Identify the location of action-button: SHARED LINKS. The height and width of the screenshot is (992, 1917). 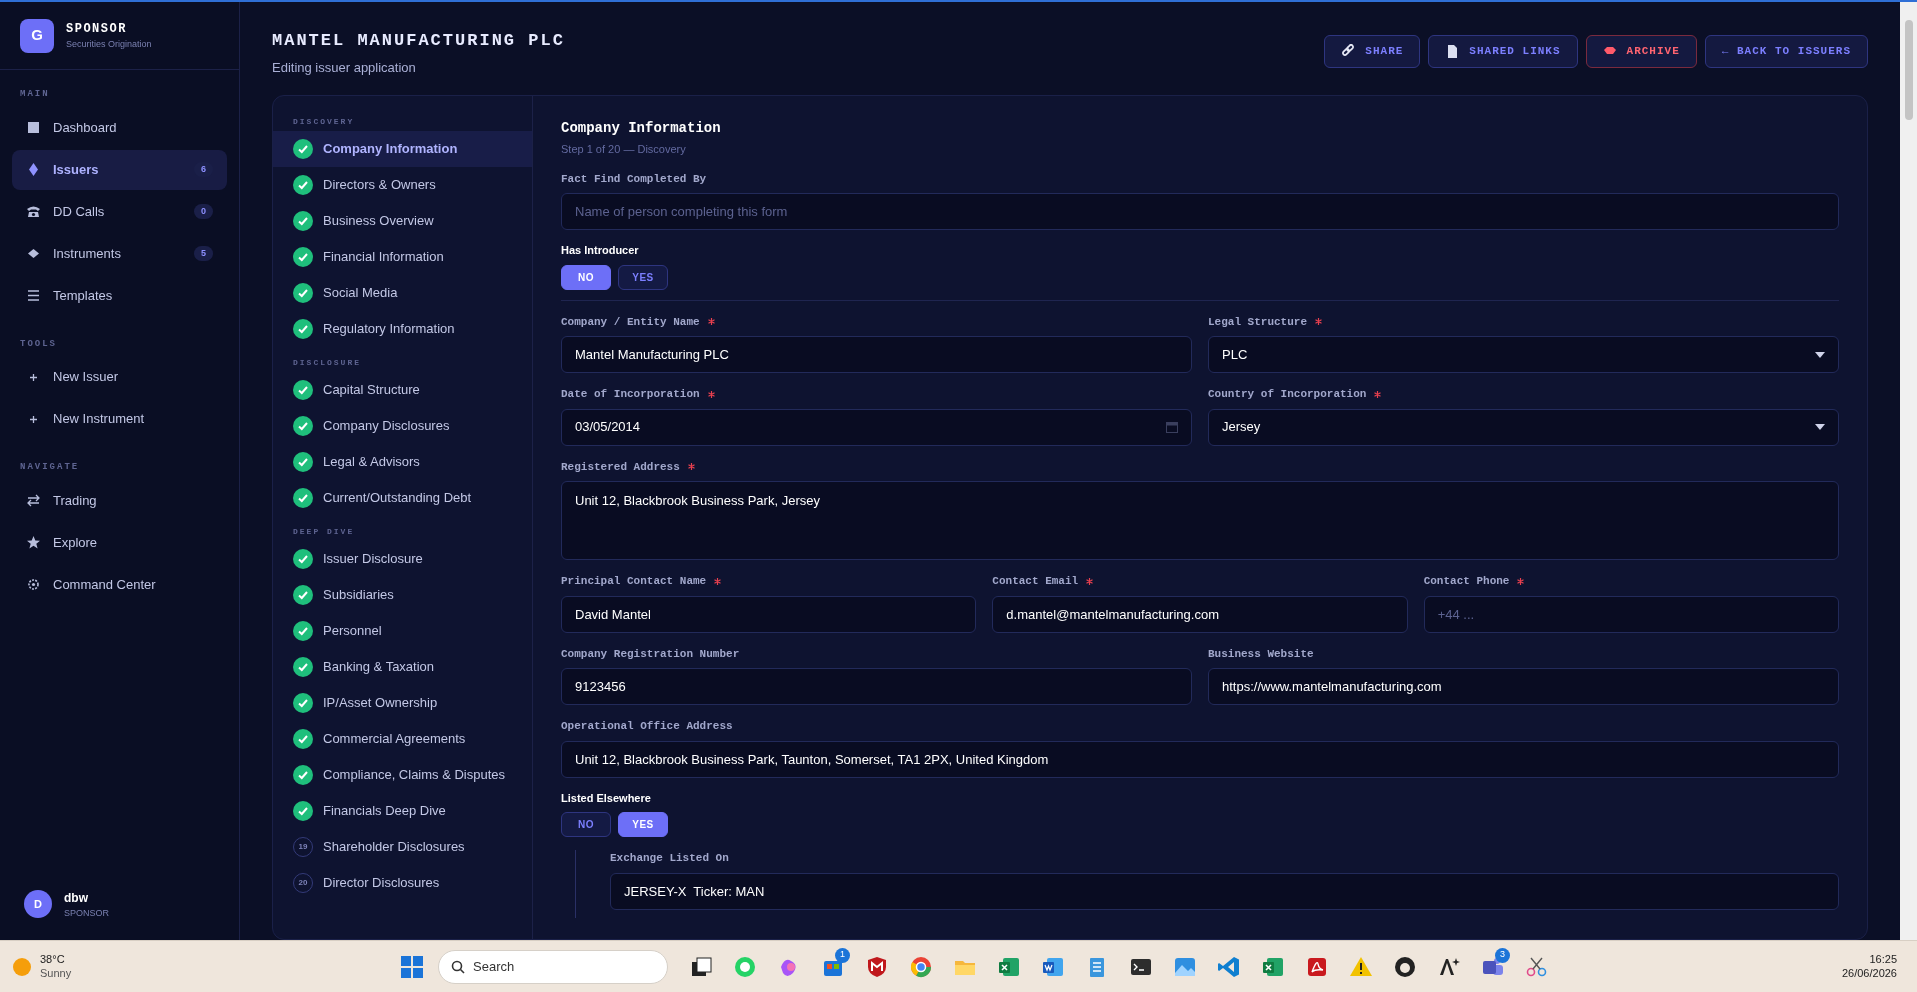
(1503, 51).